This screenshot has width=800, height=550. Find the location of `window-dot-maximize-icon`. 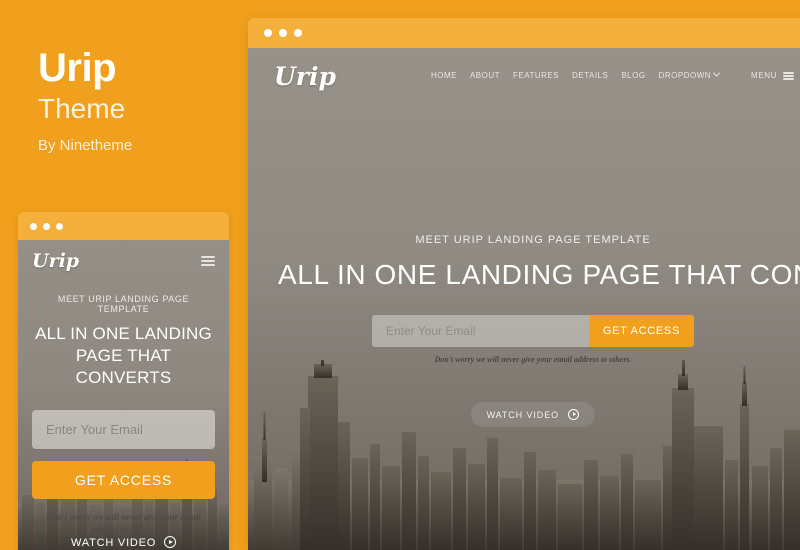

window-dot-maximize-icon is located at coordinates (298, 33).